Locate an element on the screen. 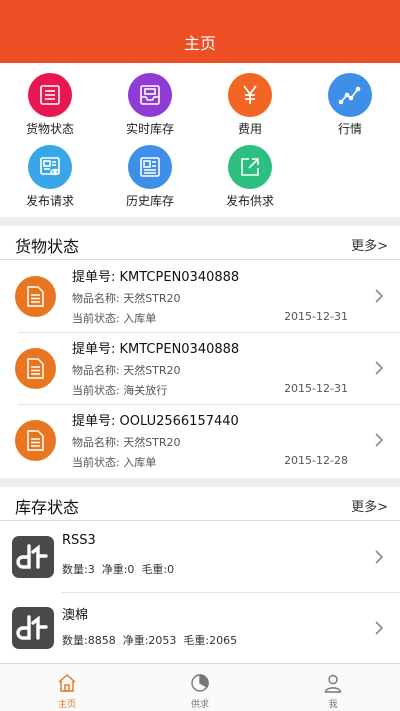 This screenshot has height=711, width=400. grid-item-realtime-stock: 实时库存 is located at coordinates (150, 99).